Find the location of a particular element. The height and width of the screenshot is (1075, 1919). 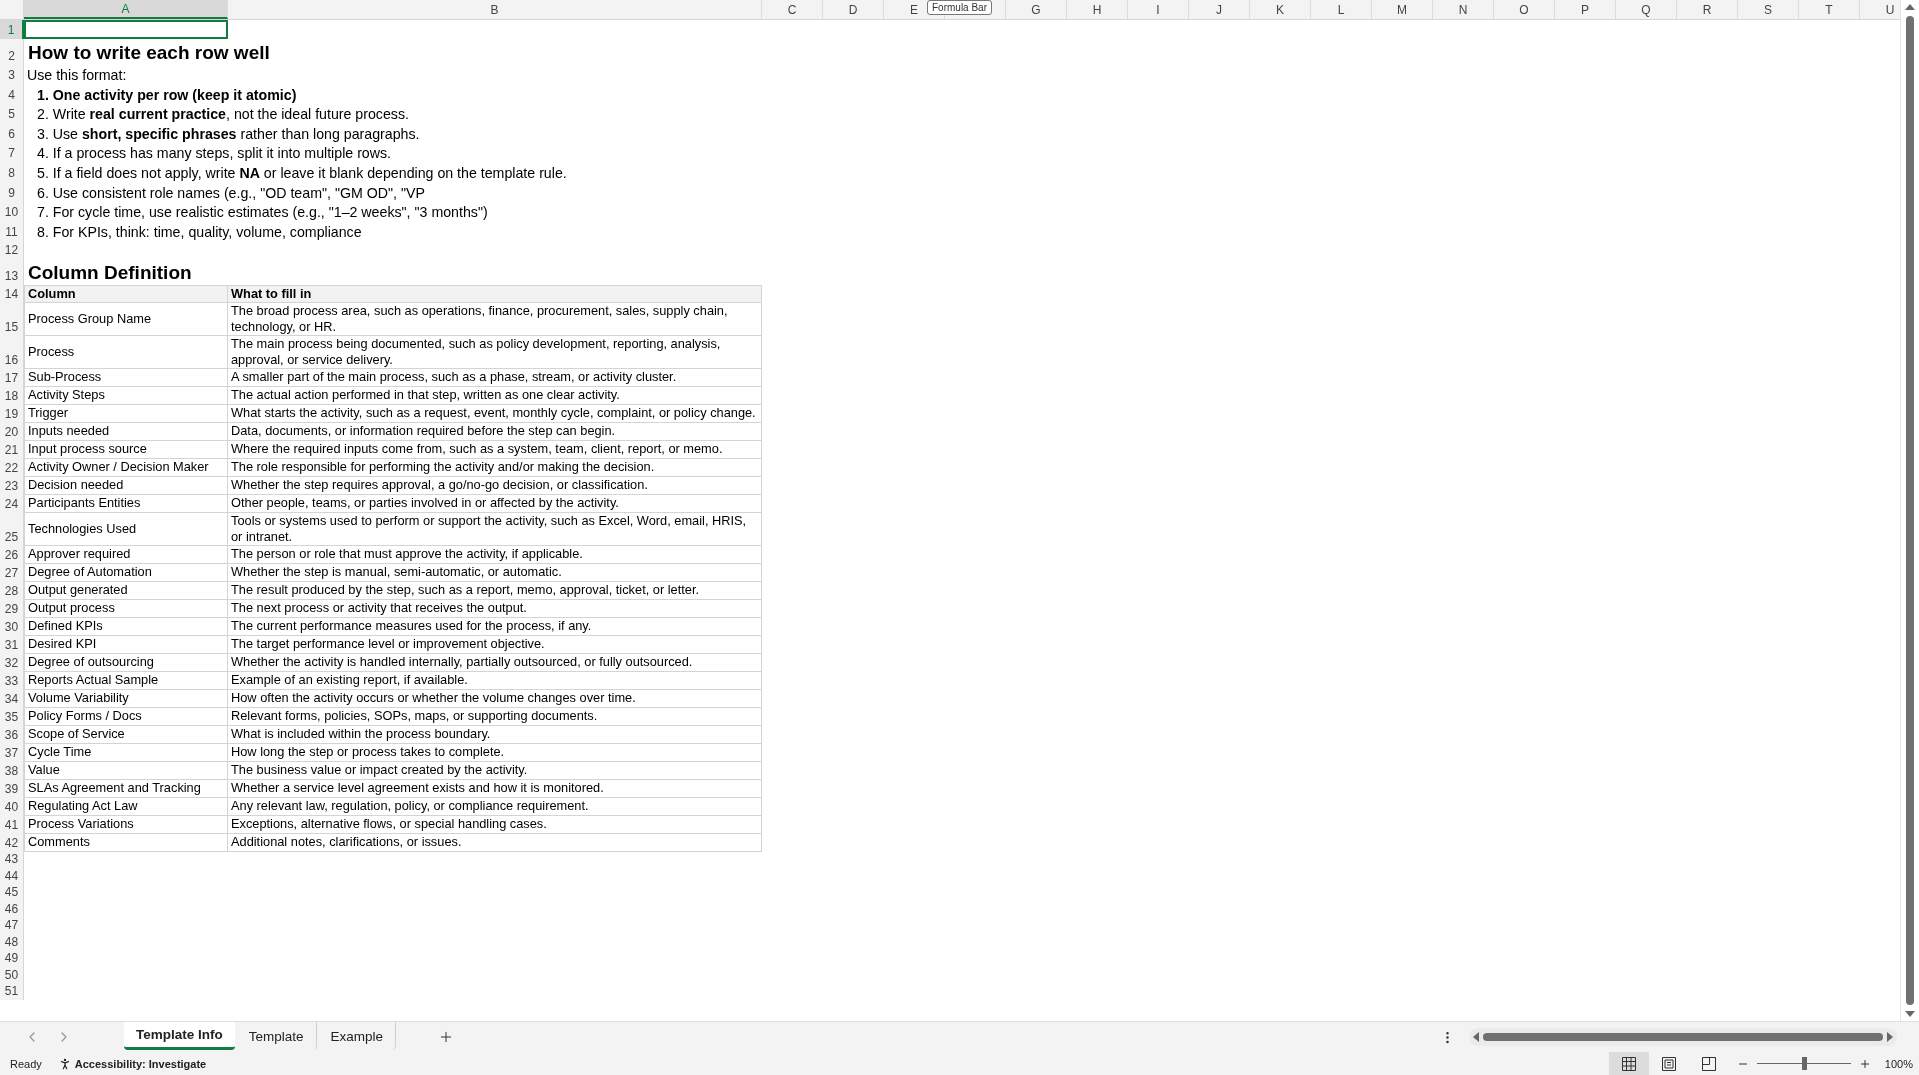

grid-icon is located at coordinates (1628, 1063).